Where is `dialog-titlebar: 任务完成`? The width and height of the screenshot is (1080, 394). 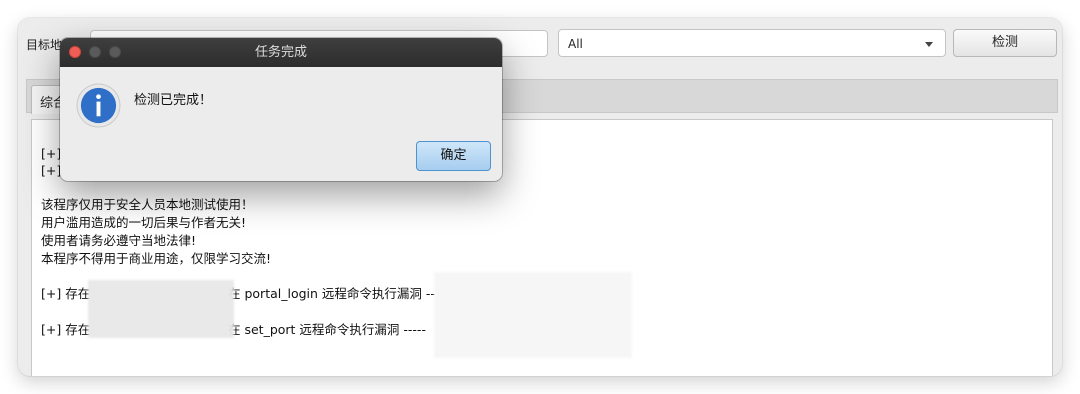
dialog-titlebar: 任务完成 is located at coordinates (281, 52).